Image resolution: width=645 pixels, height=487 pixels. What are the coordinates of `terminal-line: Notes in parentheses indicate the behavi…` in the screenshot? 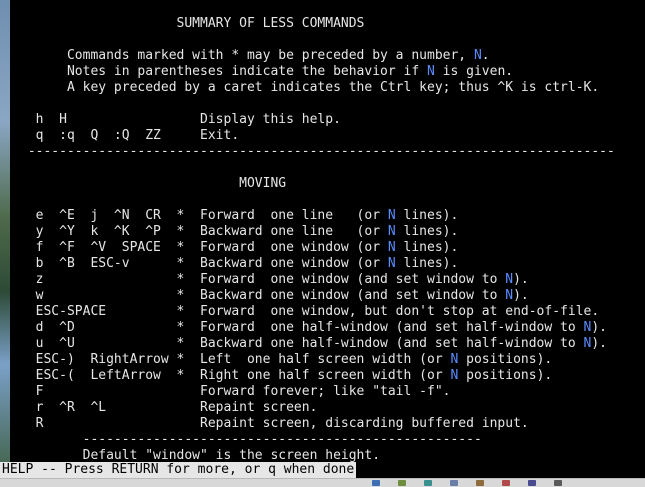 It's located at (266, 72).